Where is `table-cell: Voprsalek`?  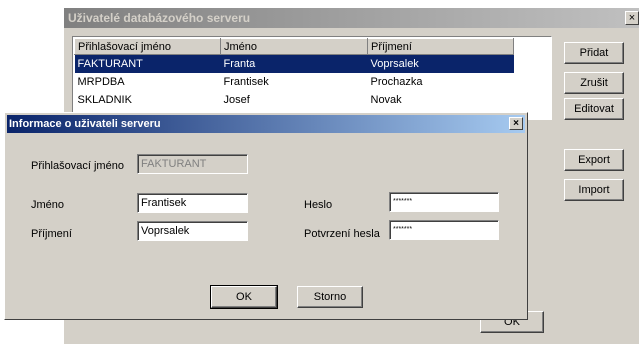 table-cell: Voprsalek is located at coordinates (440, 63).